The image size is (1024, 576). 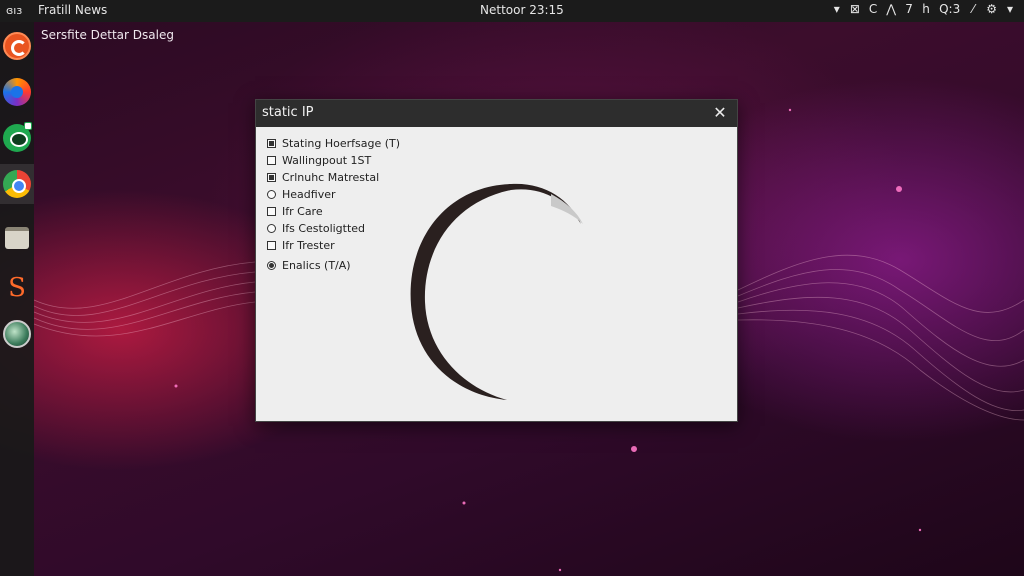 I want to click on dock-item-files, so click(x=17, y=238).